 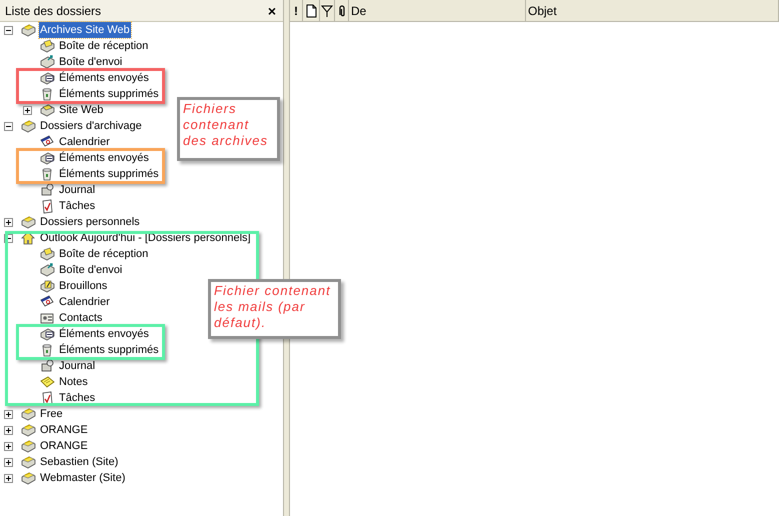 What do you see at coordinates (47, 286) in the screenshot?
I see `drafts-icon` at bounding box center [47, 286].